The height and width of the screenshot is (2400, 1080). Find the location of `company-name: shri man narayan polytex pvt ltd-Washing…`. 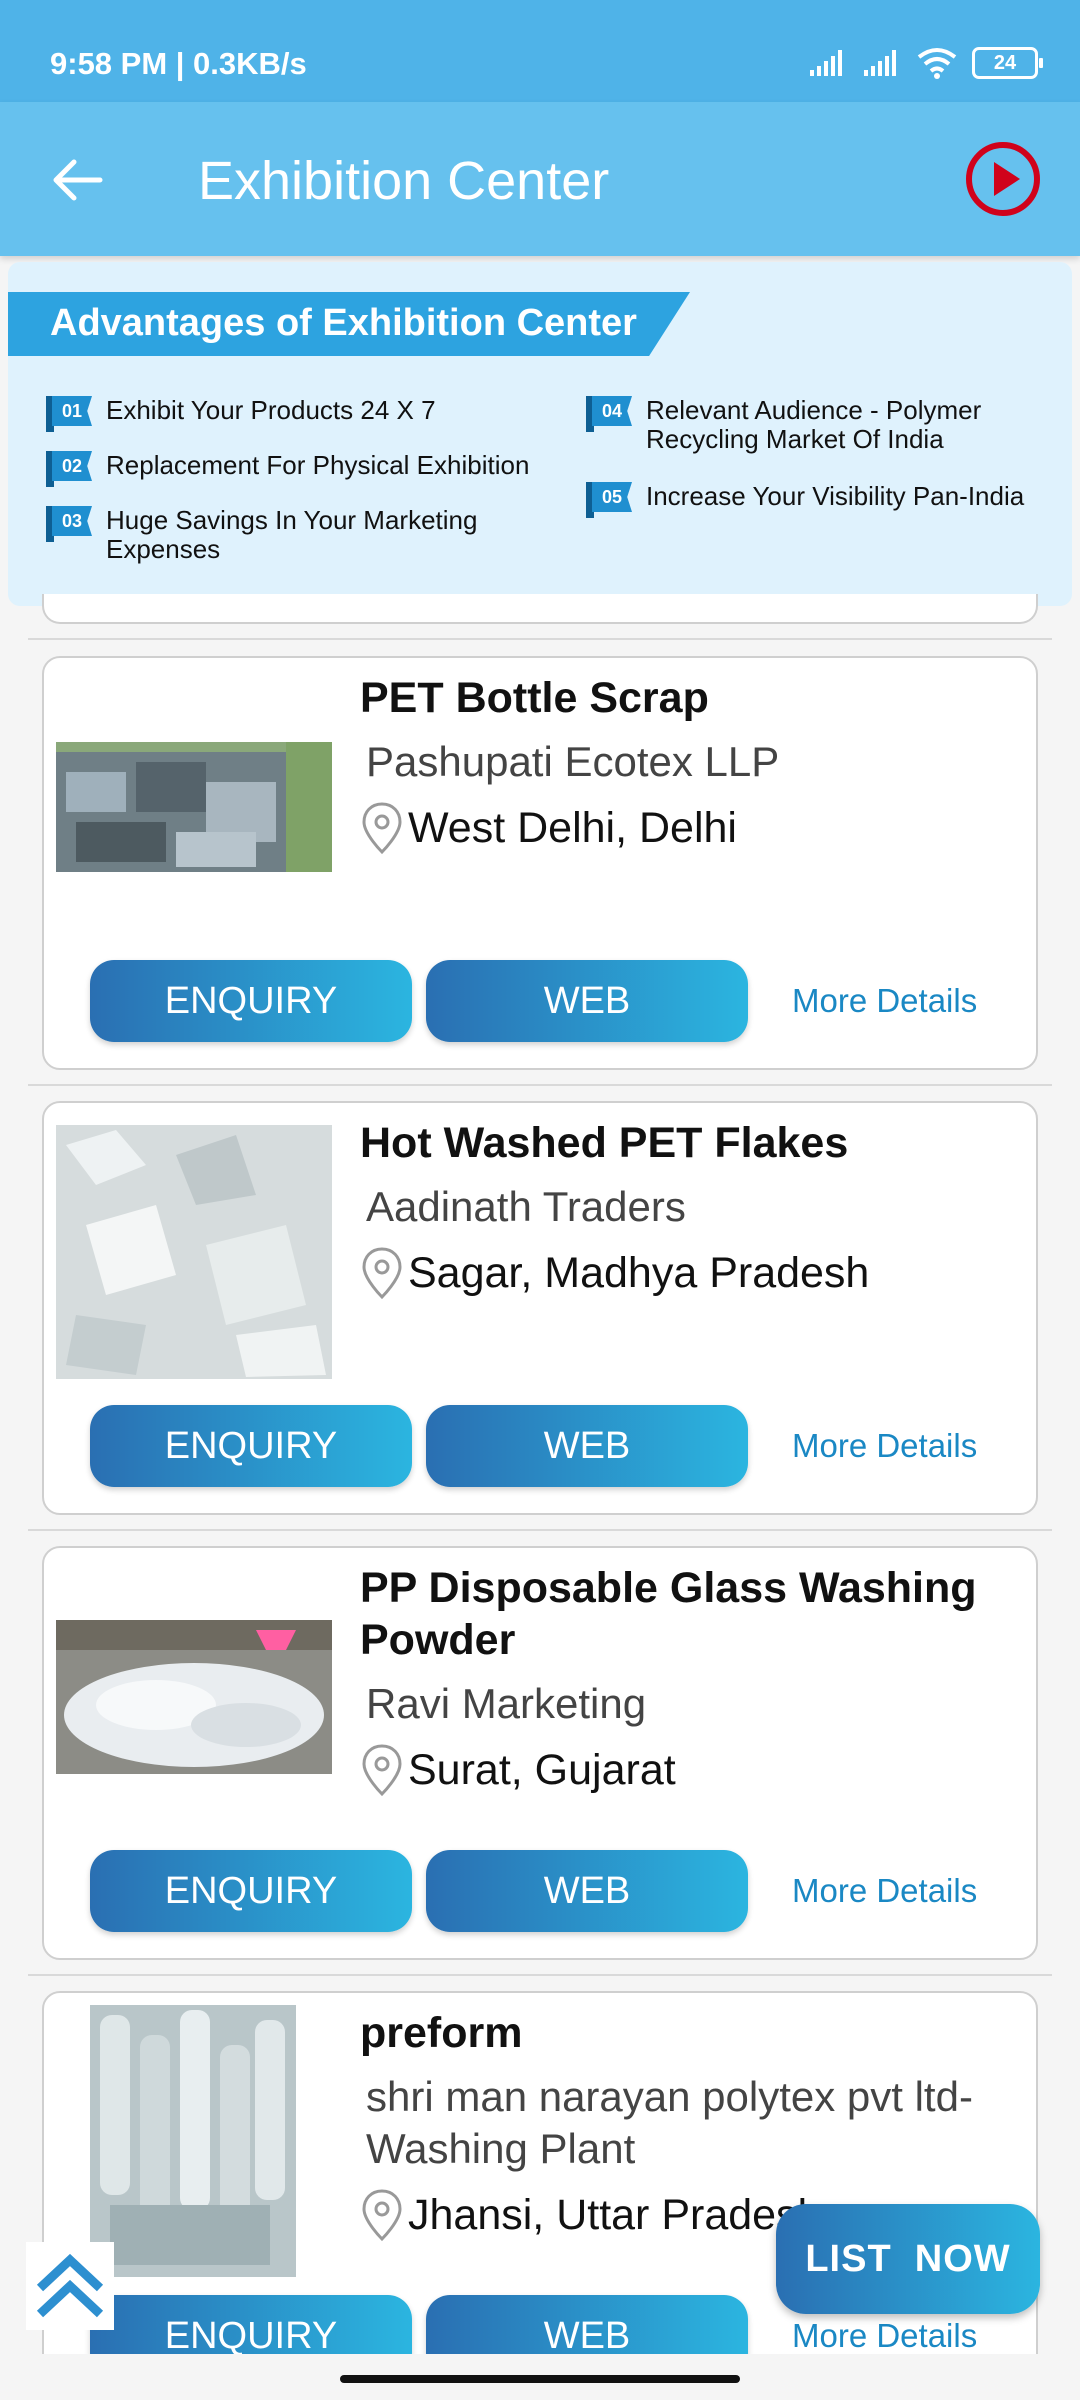

company-name: shri man narayan polytex pvt ltd-Washing… is located at coordinates (669, 2122).